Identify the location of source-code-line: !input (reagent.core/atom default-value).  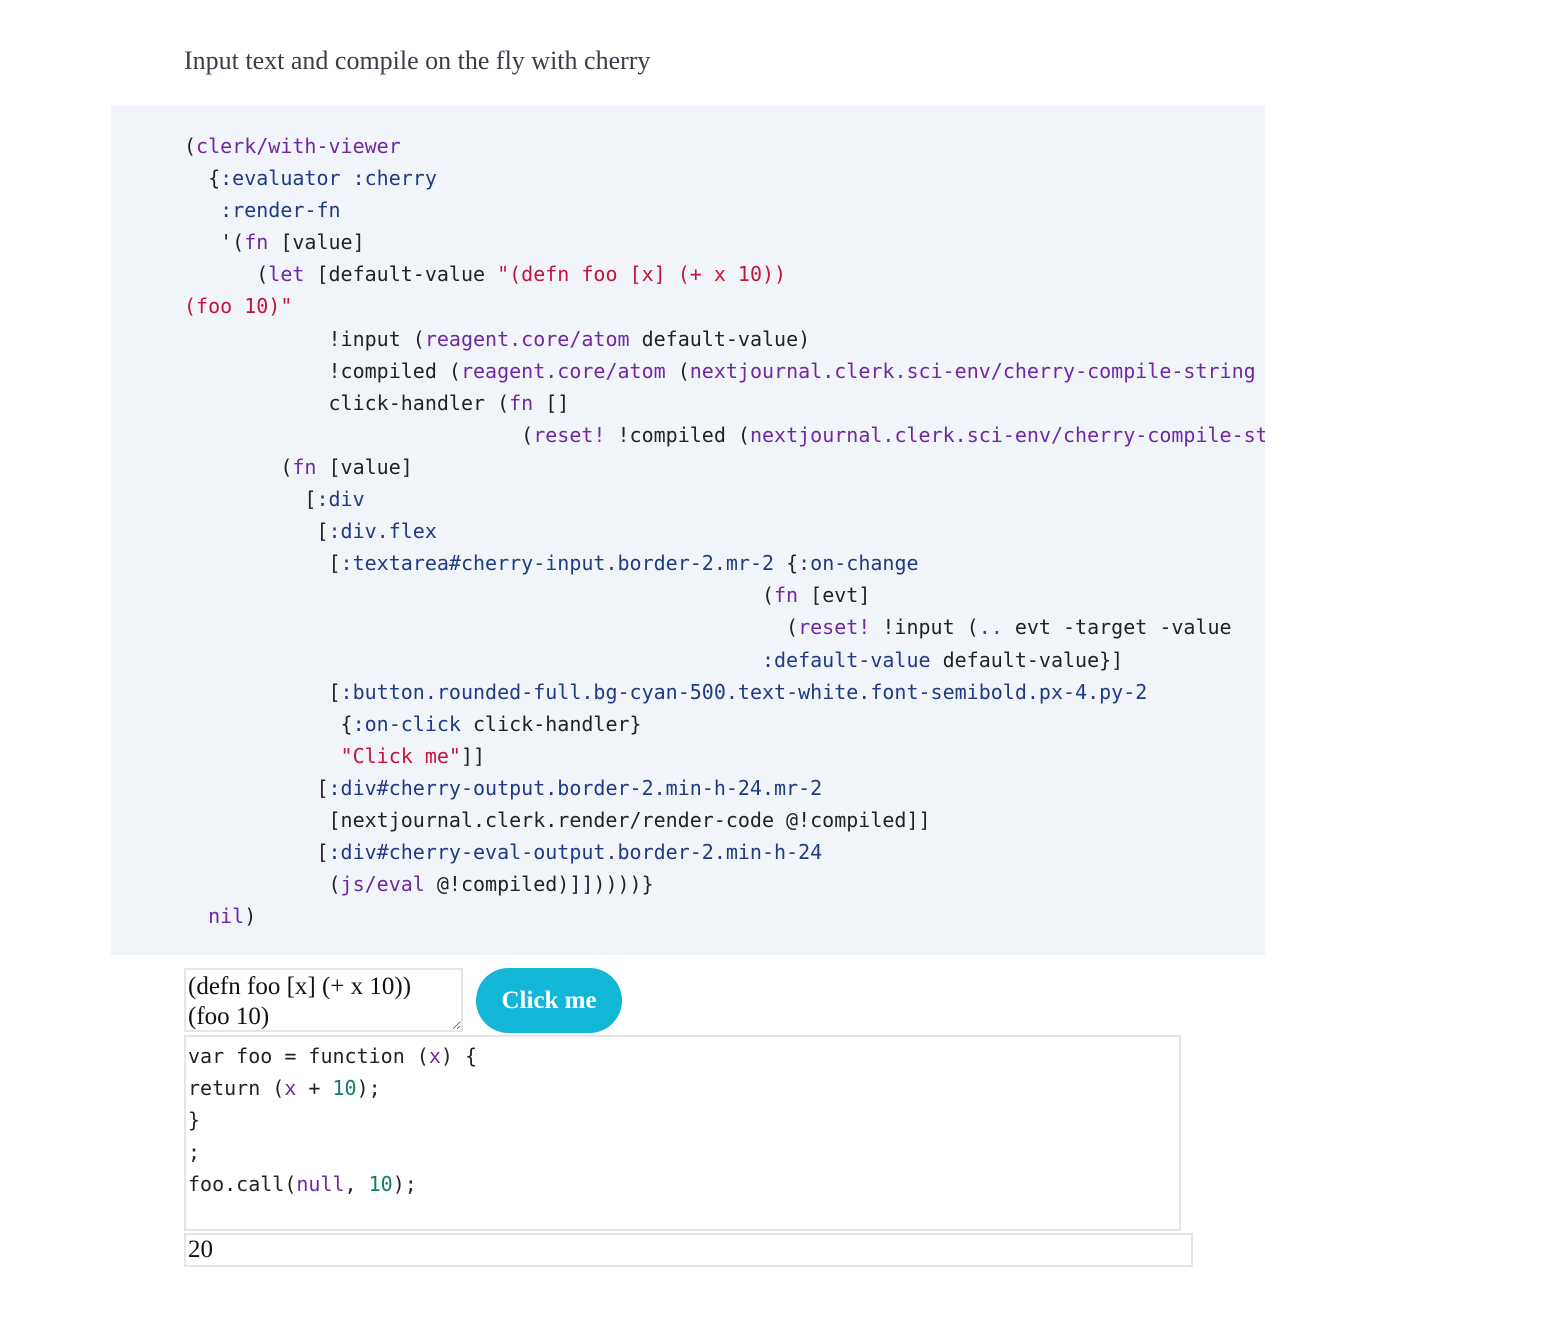
(724, 339).